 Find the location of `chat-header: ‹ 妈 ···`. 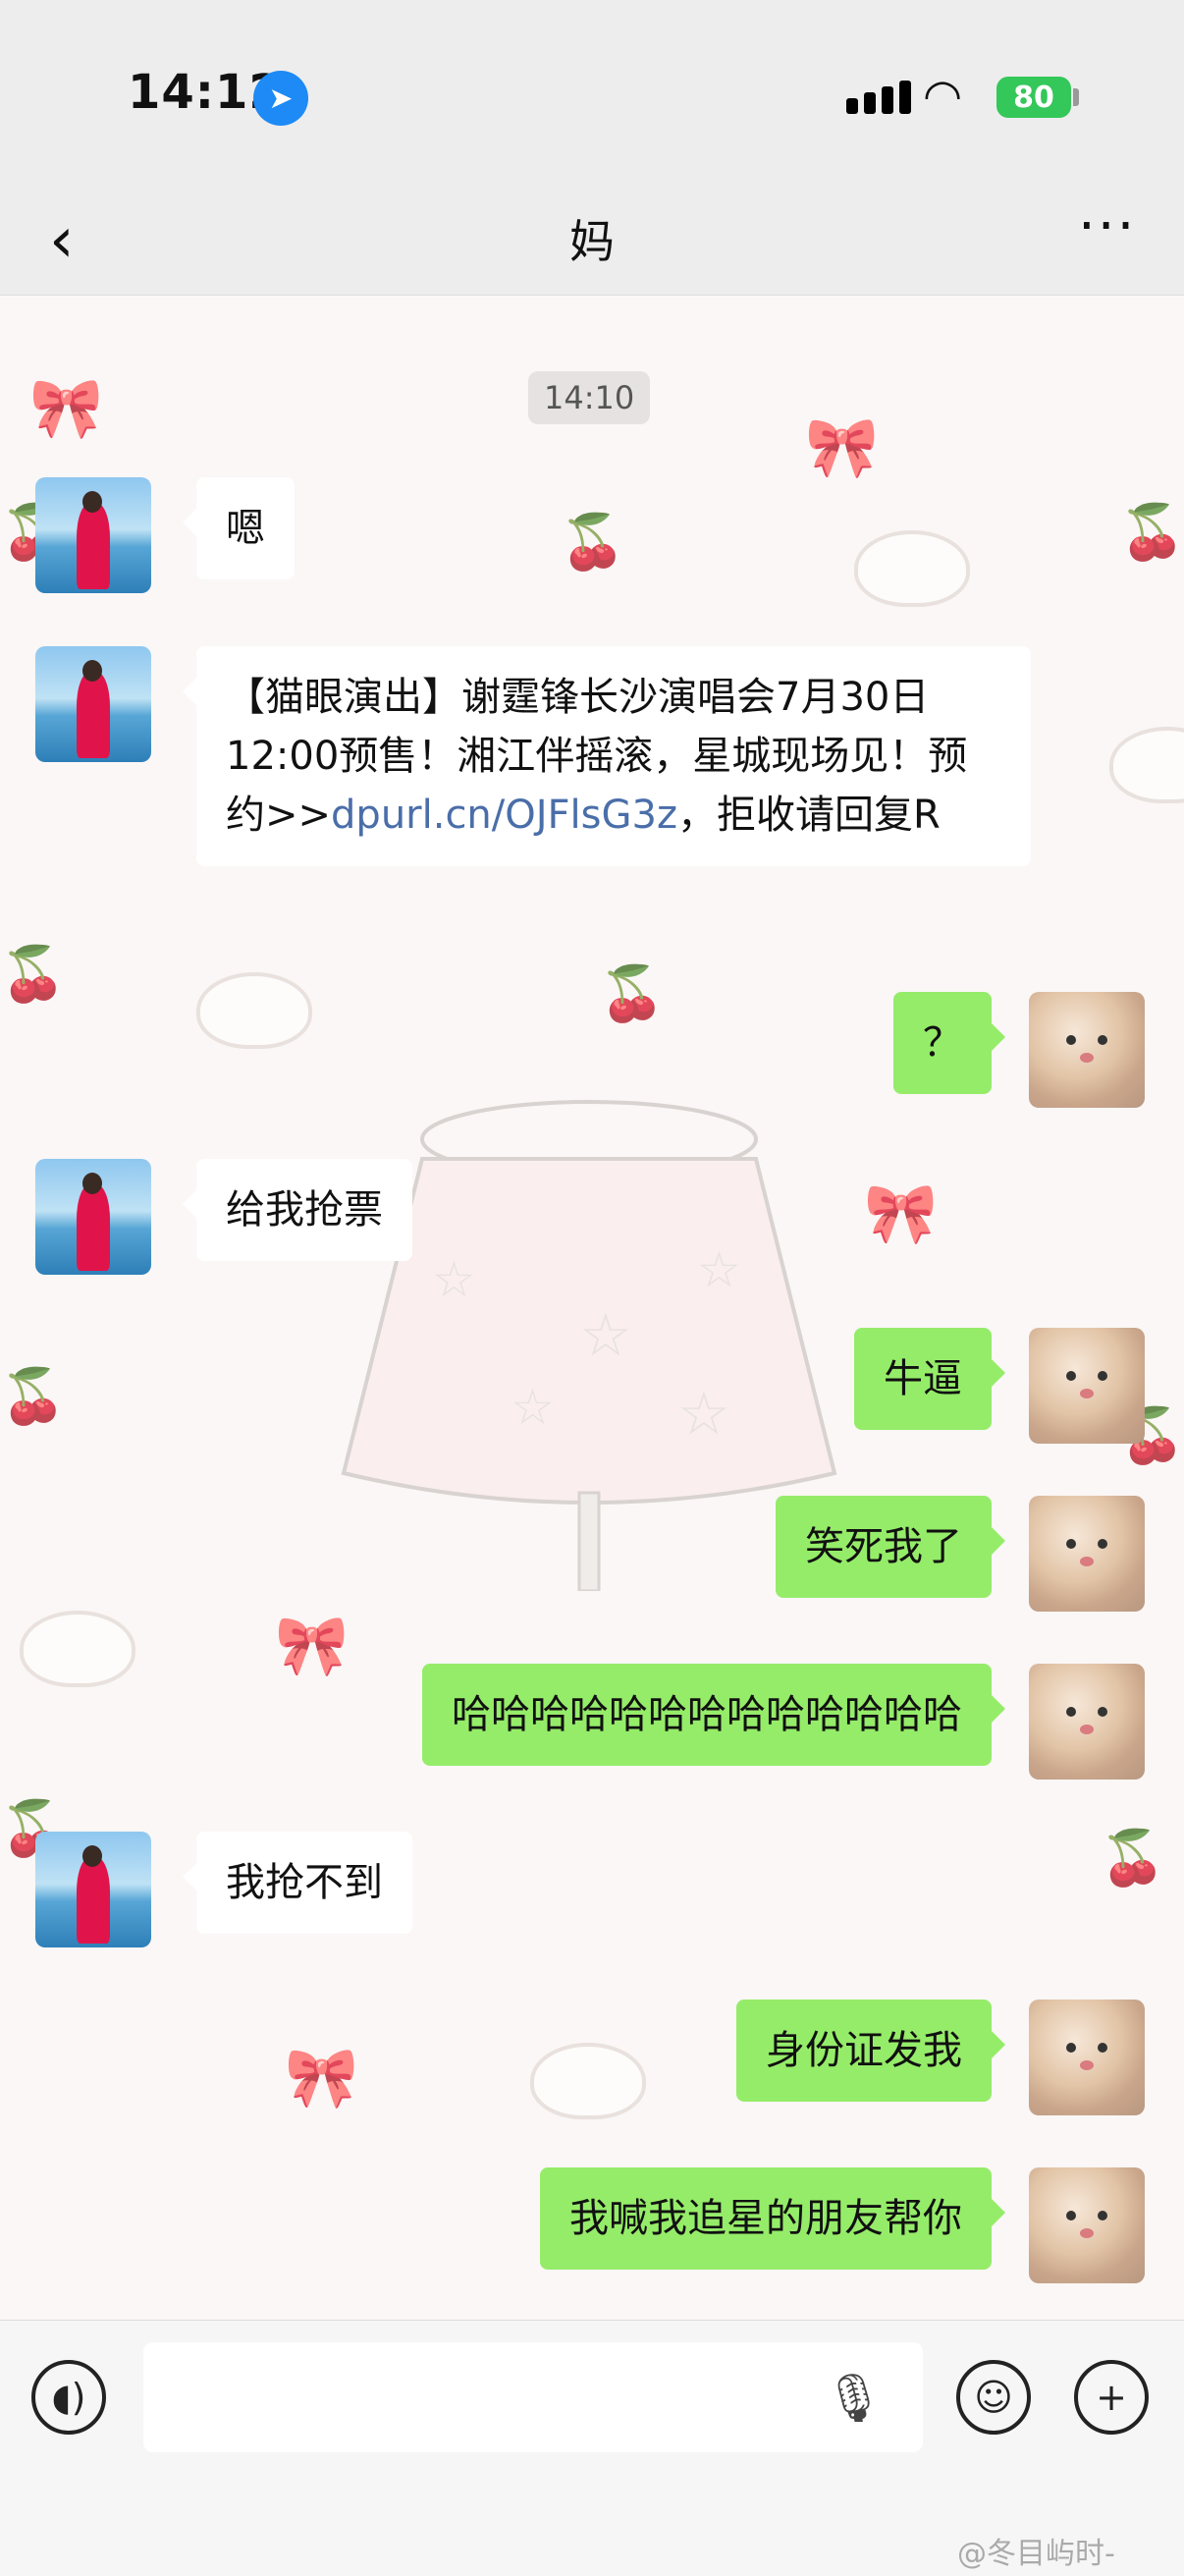

chat-header: ‹ 妈 ··· is located at coordinates (592, 237).